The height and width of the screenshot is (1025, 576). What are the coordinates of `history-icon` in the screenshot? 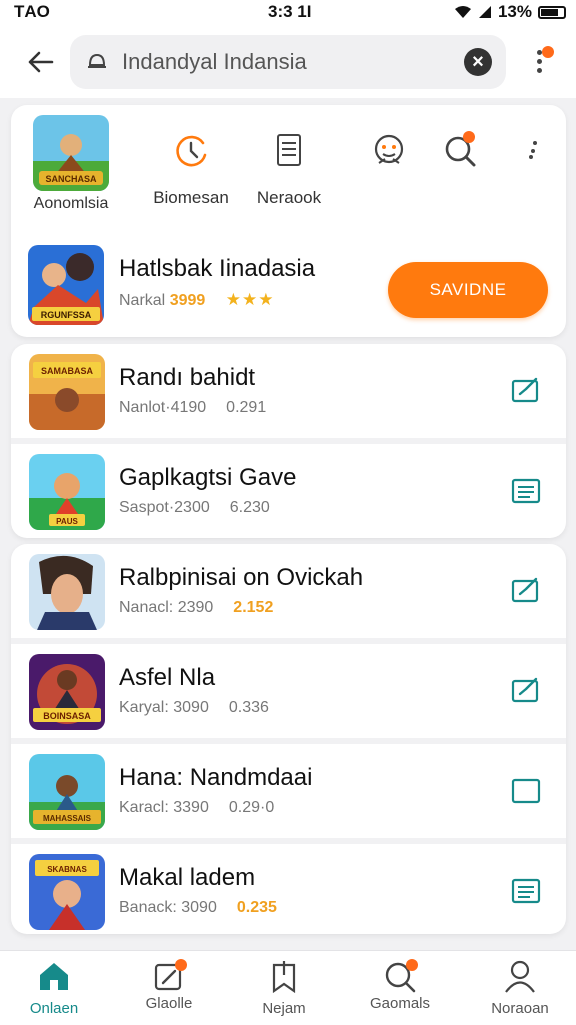 It's located at (191, 151).